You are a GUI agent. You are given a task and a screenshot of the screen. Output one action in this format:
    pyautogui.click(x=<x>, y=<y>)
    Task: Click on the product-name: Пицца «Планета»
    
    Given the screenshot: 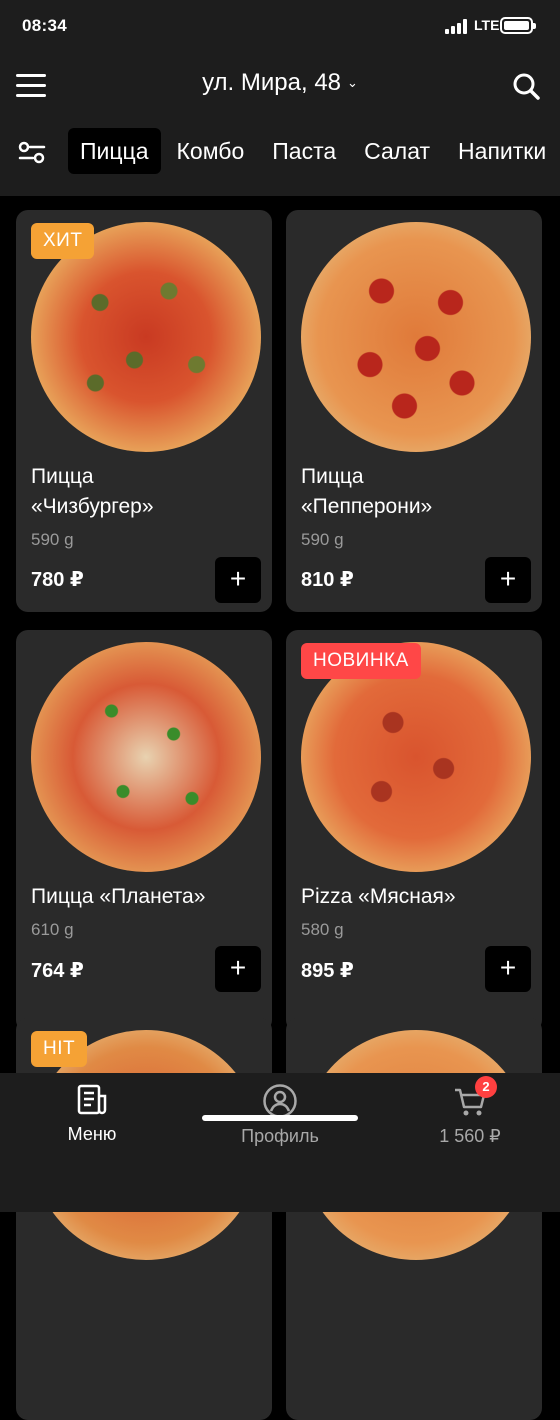 What is the action you would take?
    pyautogui.click(x=118, y=896)
    